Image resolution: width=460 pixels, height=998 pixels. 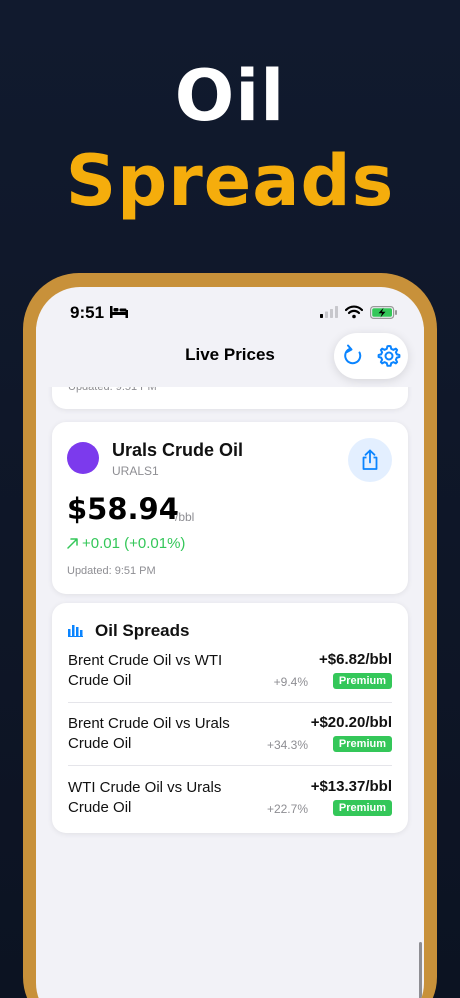 I want to click on hero-title-line1: Oil, so click(x=230, y=96).